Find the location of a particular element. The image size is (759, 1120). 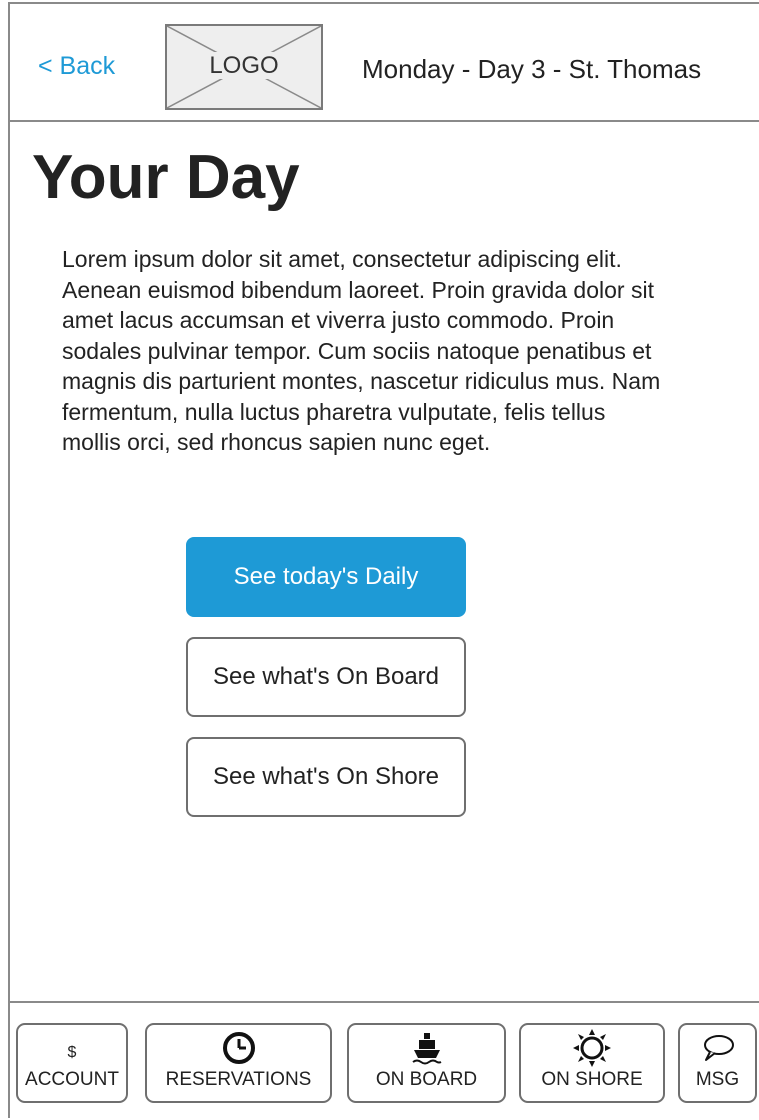

see-on-board-button: See what's On Board is located at coordinates (326, 677).